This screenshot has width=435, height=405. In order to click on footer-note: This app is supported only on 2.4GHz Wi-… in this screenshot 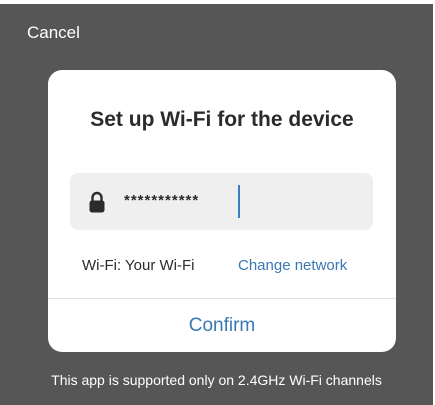, I will do `click(216, 380)`.